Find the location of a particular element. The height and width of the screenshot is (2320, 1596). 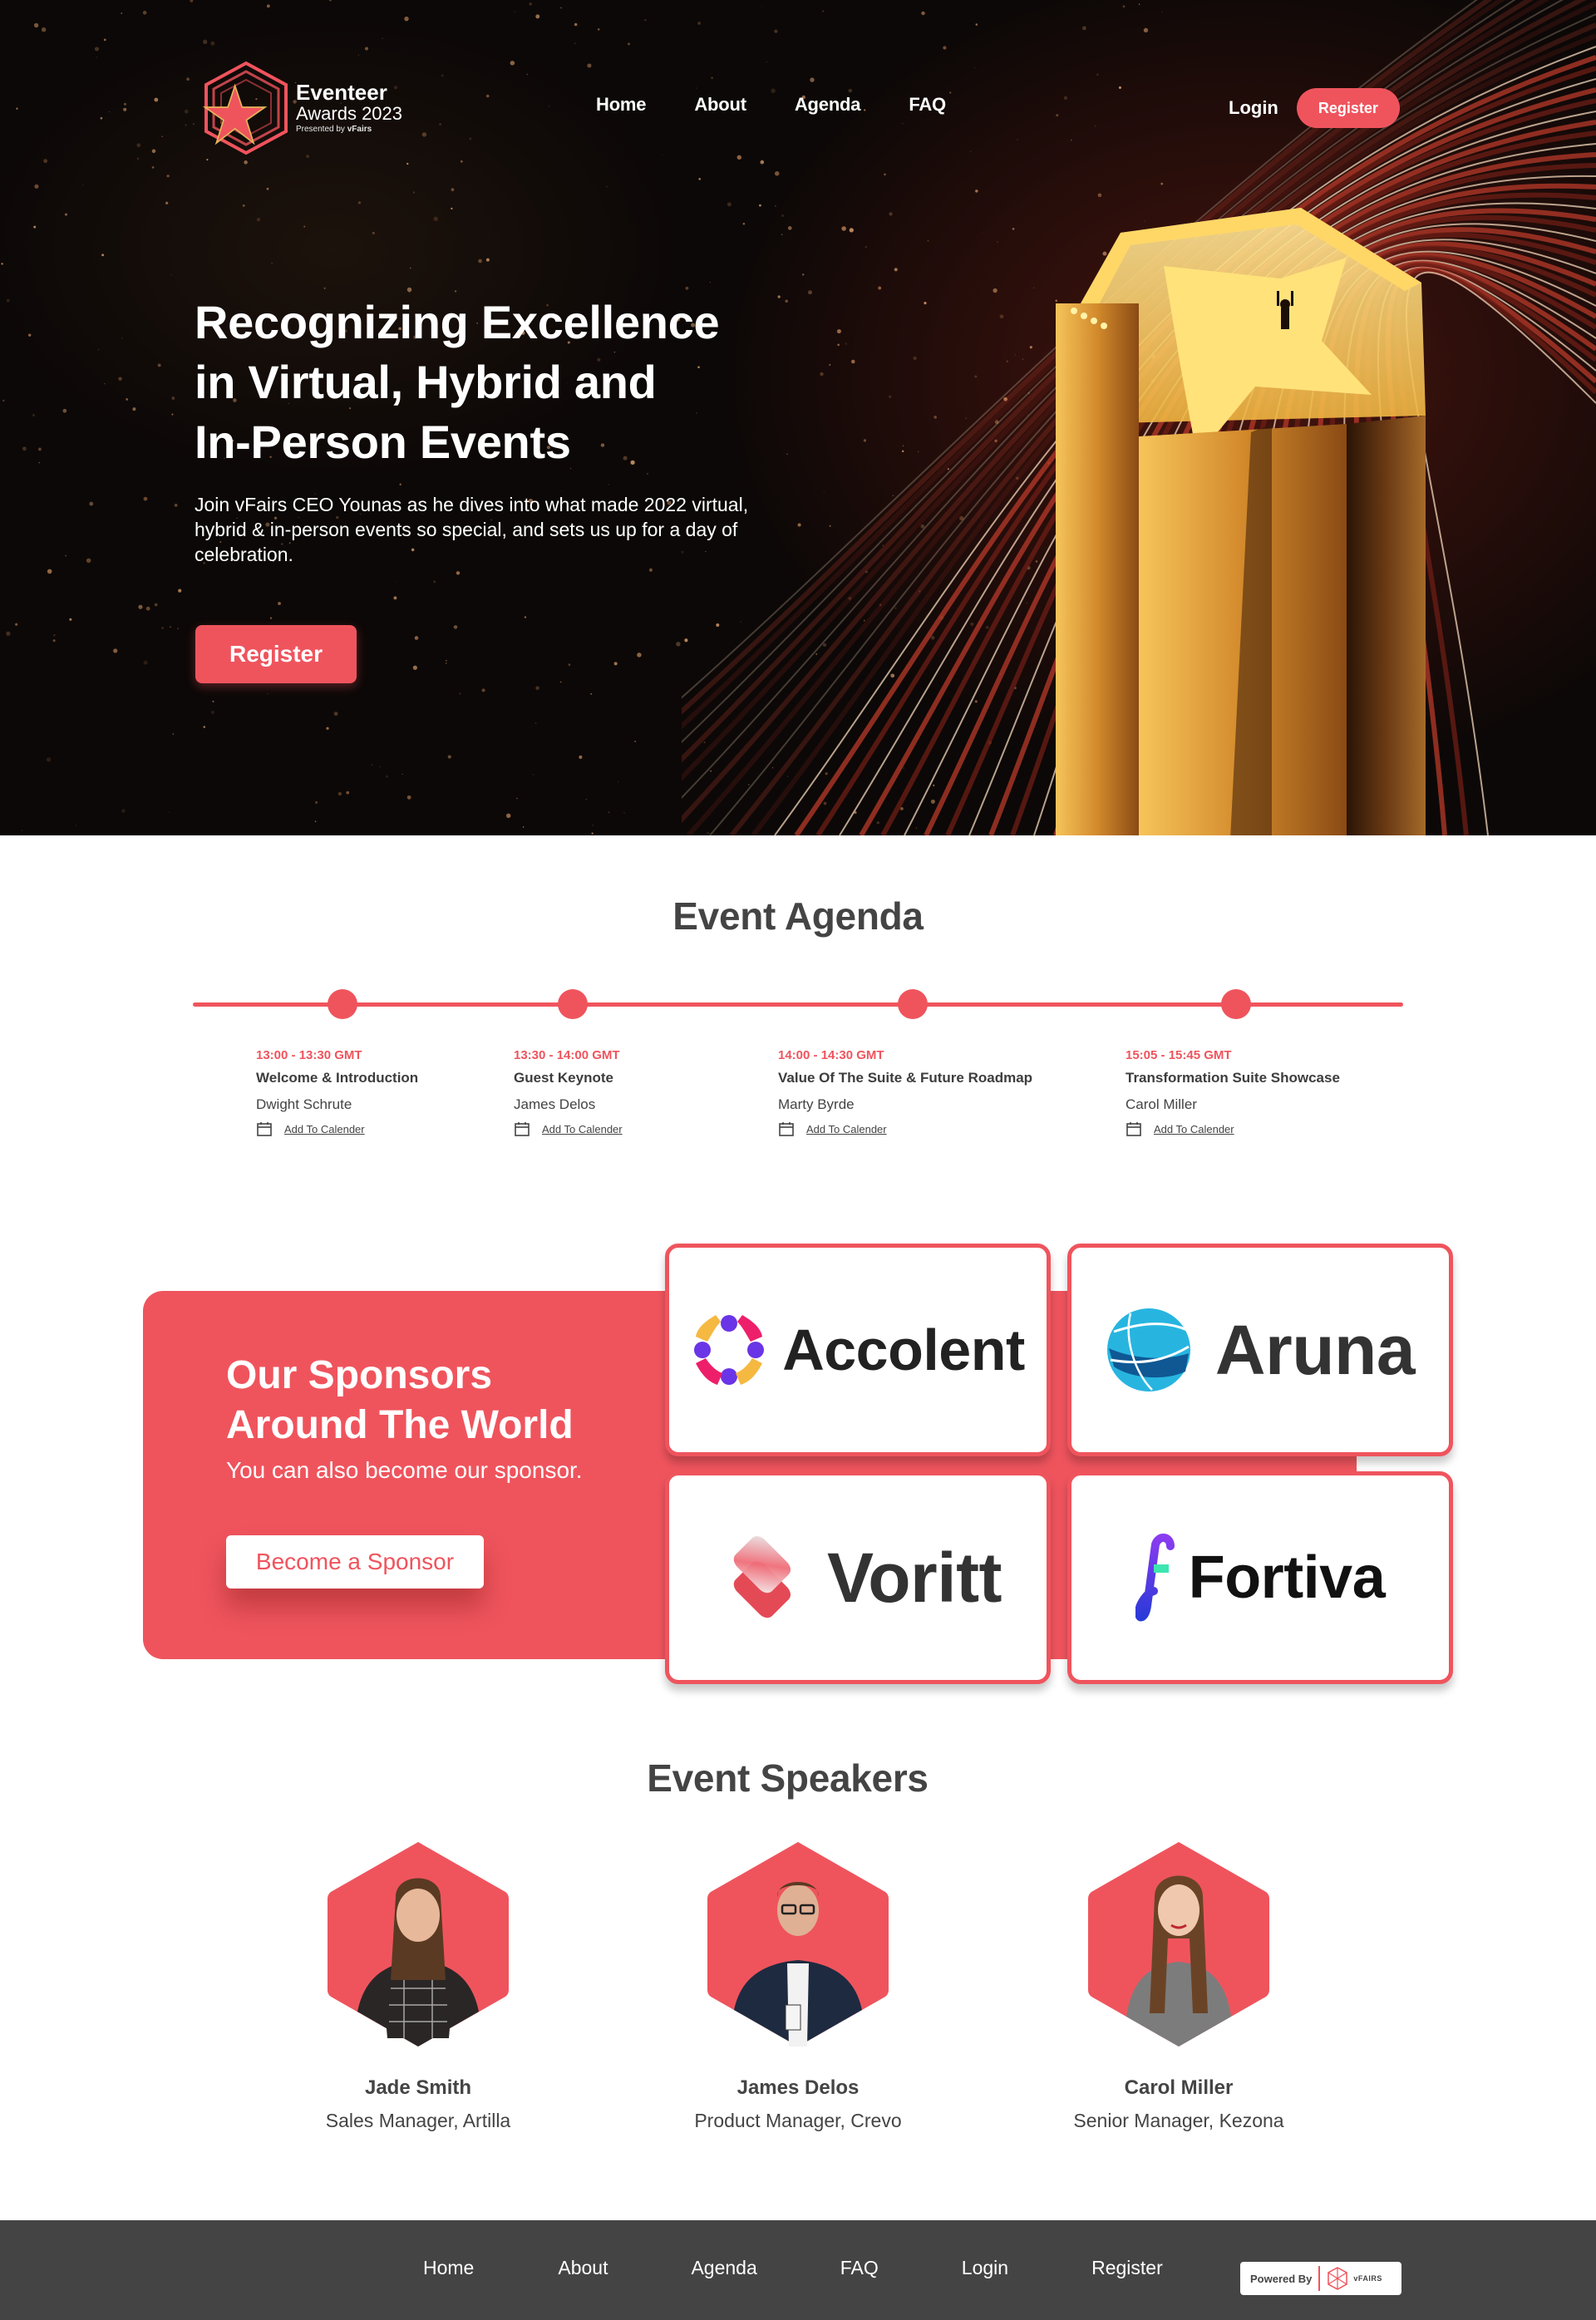

speaker-card: Jade Smith Sales Manager, Artilla is located at coordinates (418, 1985).